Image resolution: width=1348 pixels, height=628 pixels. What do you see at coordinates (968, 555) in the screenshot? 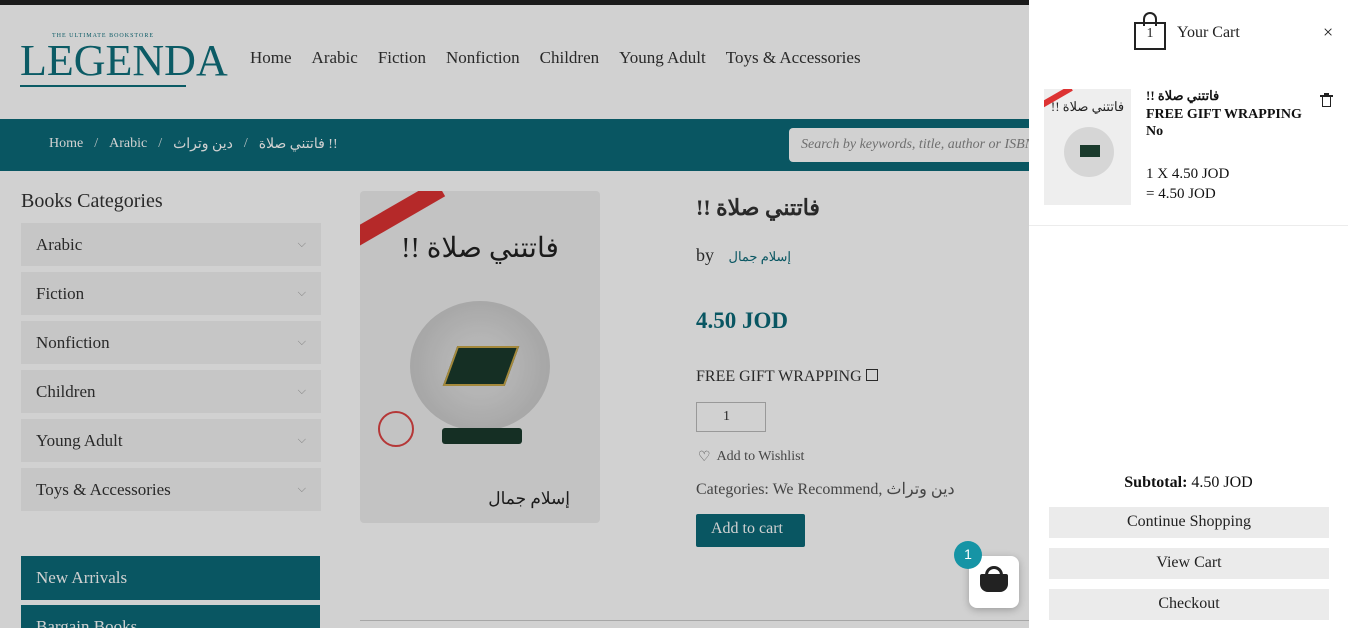
I see `cart-badge: 1` at bounding box center [968, 555].